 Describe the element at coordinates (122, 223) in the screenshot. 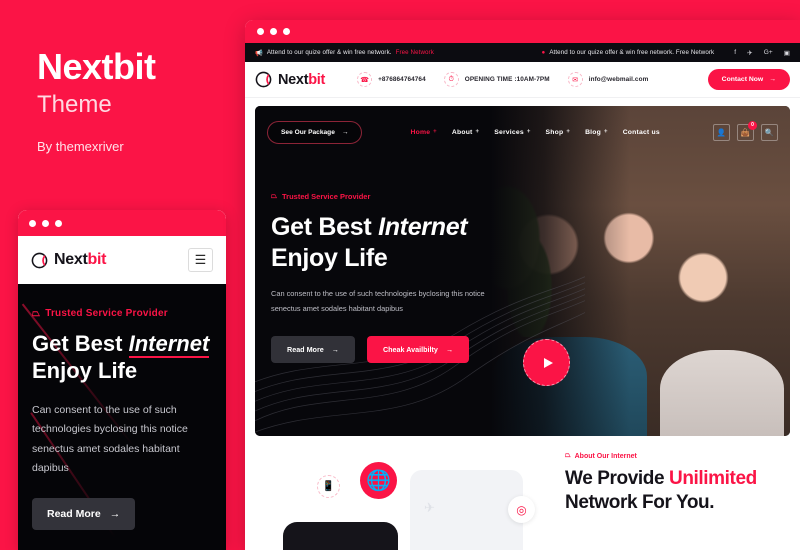

I see `mobile-window-titlebar` at that location.